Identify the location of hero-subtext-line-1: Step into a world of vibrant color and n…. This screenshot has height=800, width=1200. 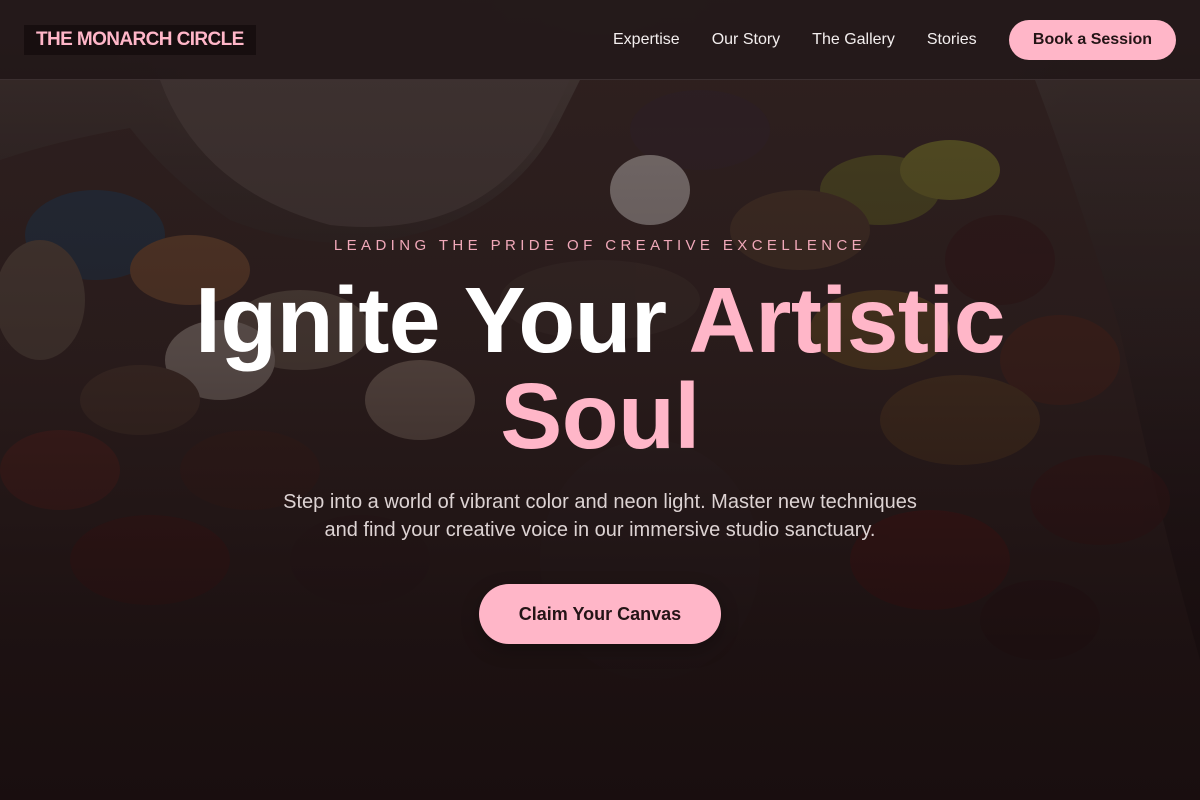
(600, 502).